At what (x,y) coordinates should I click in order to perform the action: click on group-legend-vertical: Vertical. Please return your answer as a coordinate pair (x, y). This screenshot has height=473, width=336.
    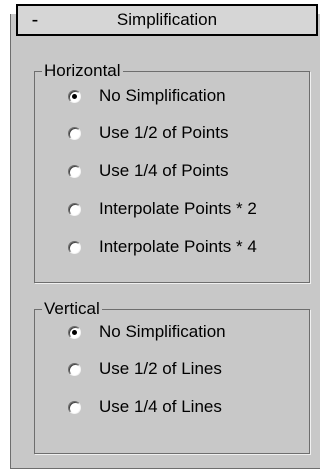
    Looking at the image, I should click on (72, 309).